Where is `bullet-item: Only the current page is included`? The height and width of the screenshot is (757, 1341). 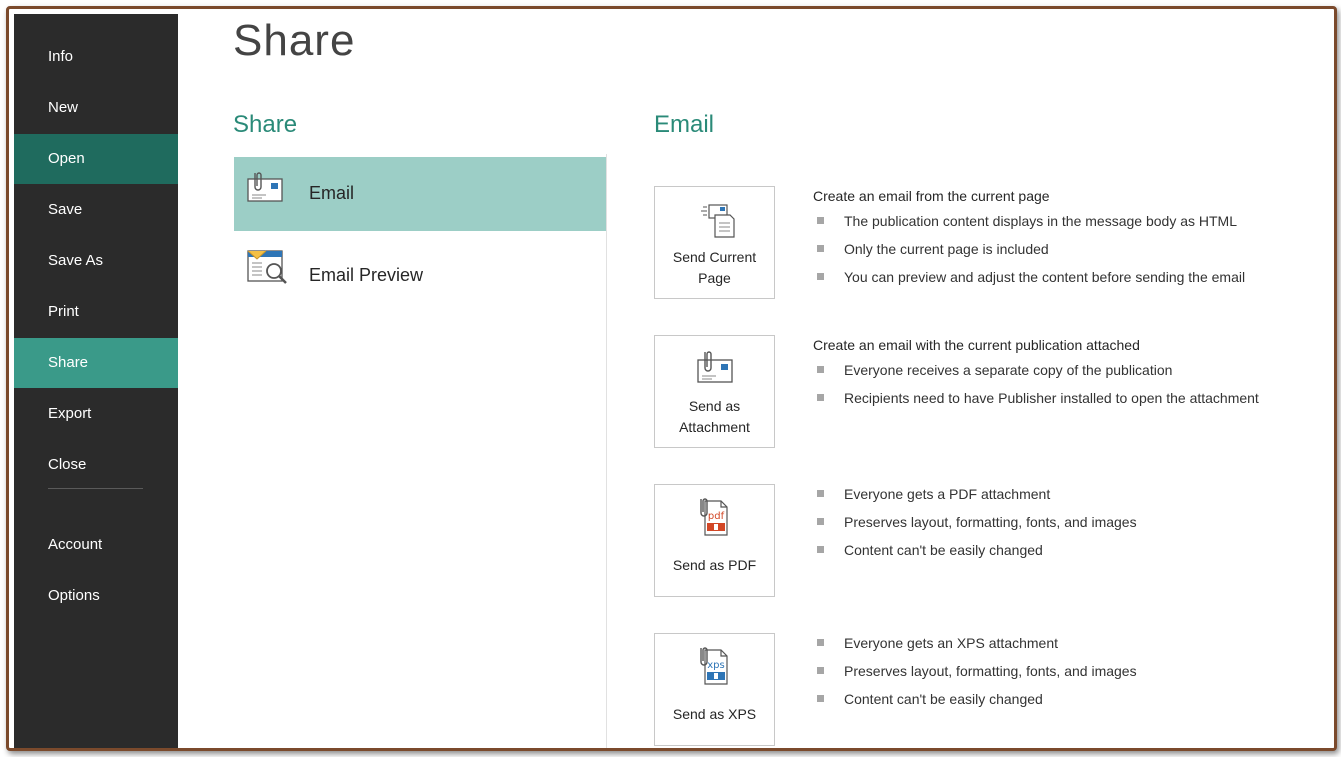
bullet-item: Only the current page is included is located at coordinates (933, 249).